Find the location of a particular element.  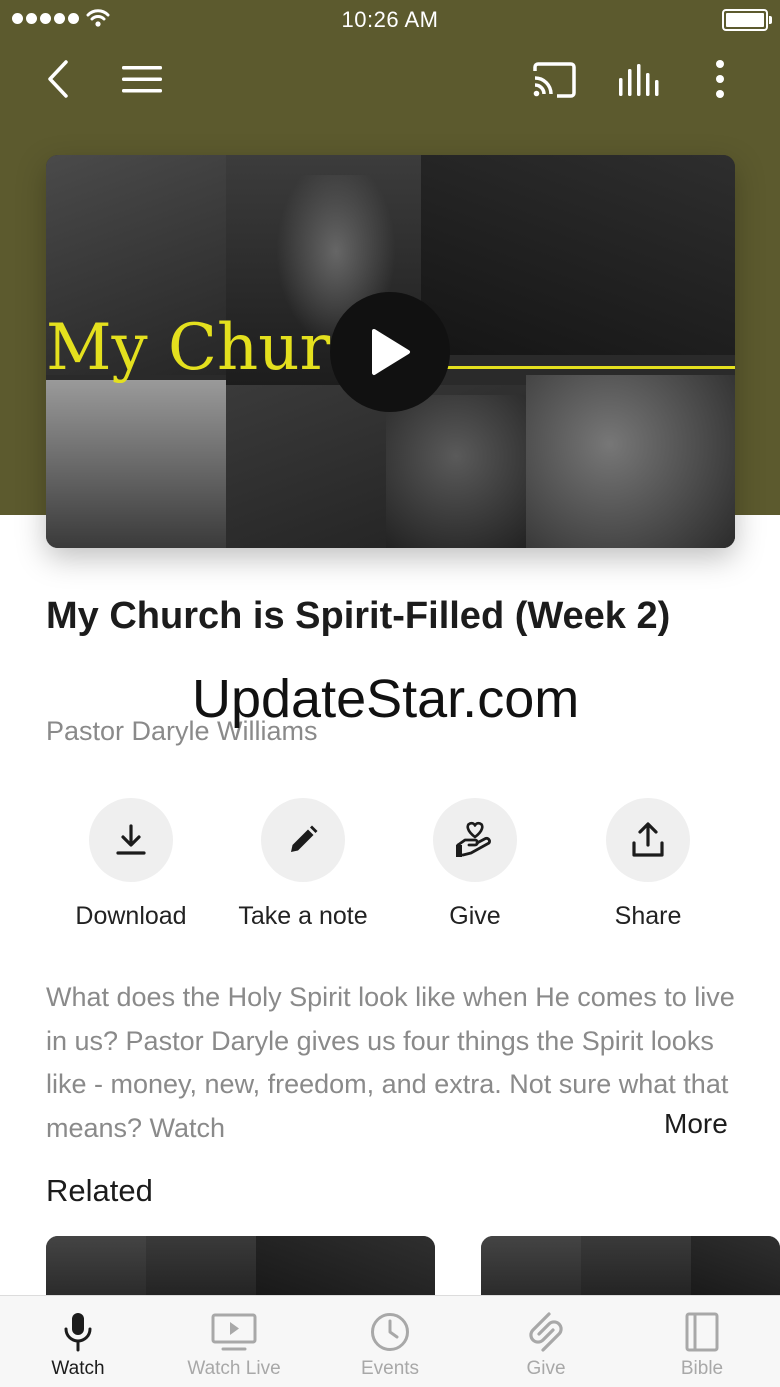

give-action: Give is located at coordinates (475, 864).